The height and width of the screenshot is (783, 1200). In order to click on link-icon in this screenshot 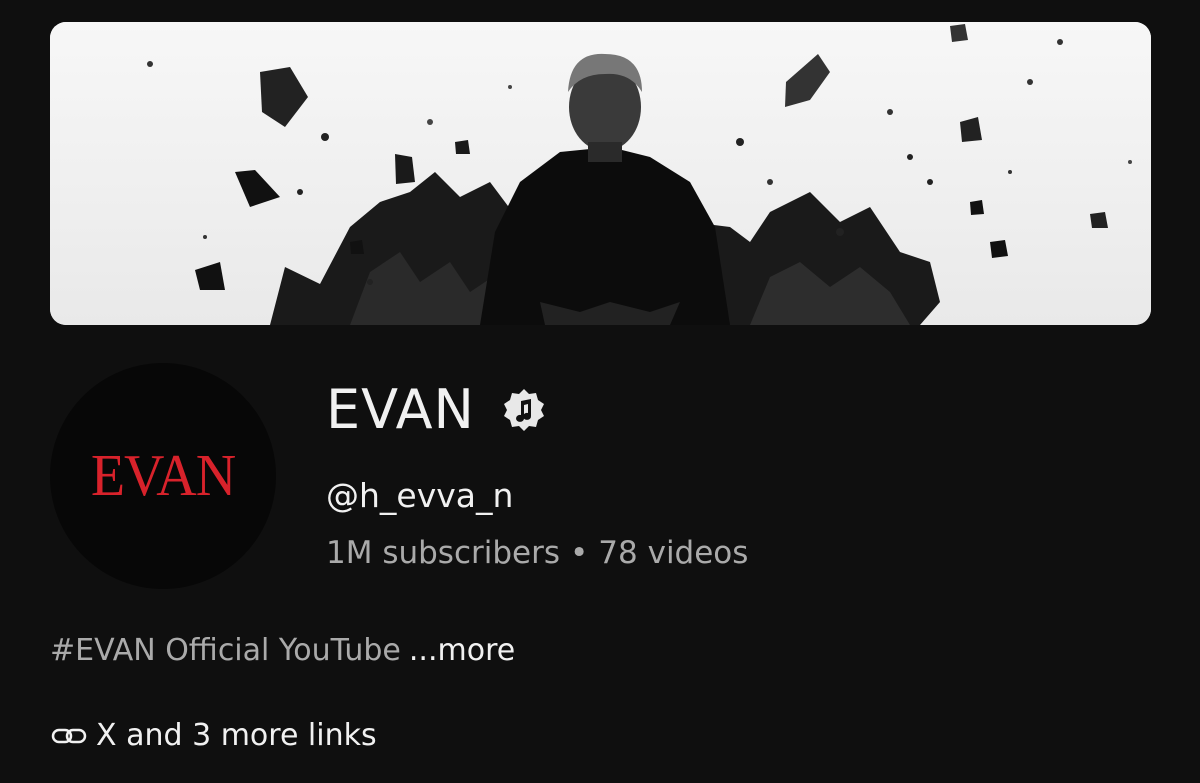, I will do `click(69, 735)`.